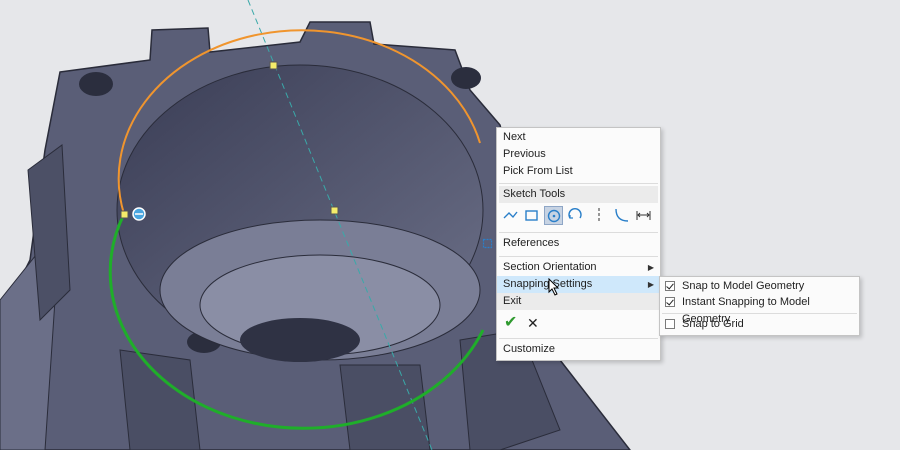 This screenshot has height=450, width=900. What do you see at coordinates (578, 194) in the screenshot?
I see `sketch-tools-header: Sketch Tools` at bounding box center [578, 194].